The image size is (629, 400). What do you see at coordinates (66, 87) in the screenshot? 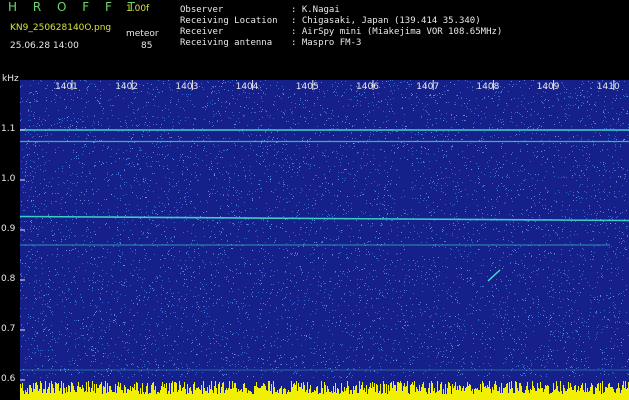
I see `x-tick-label: 1401` at bounding box center [66, 87].